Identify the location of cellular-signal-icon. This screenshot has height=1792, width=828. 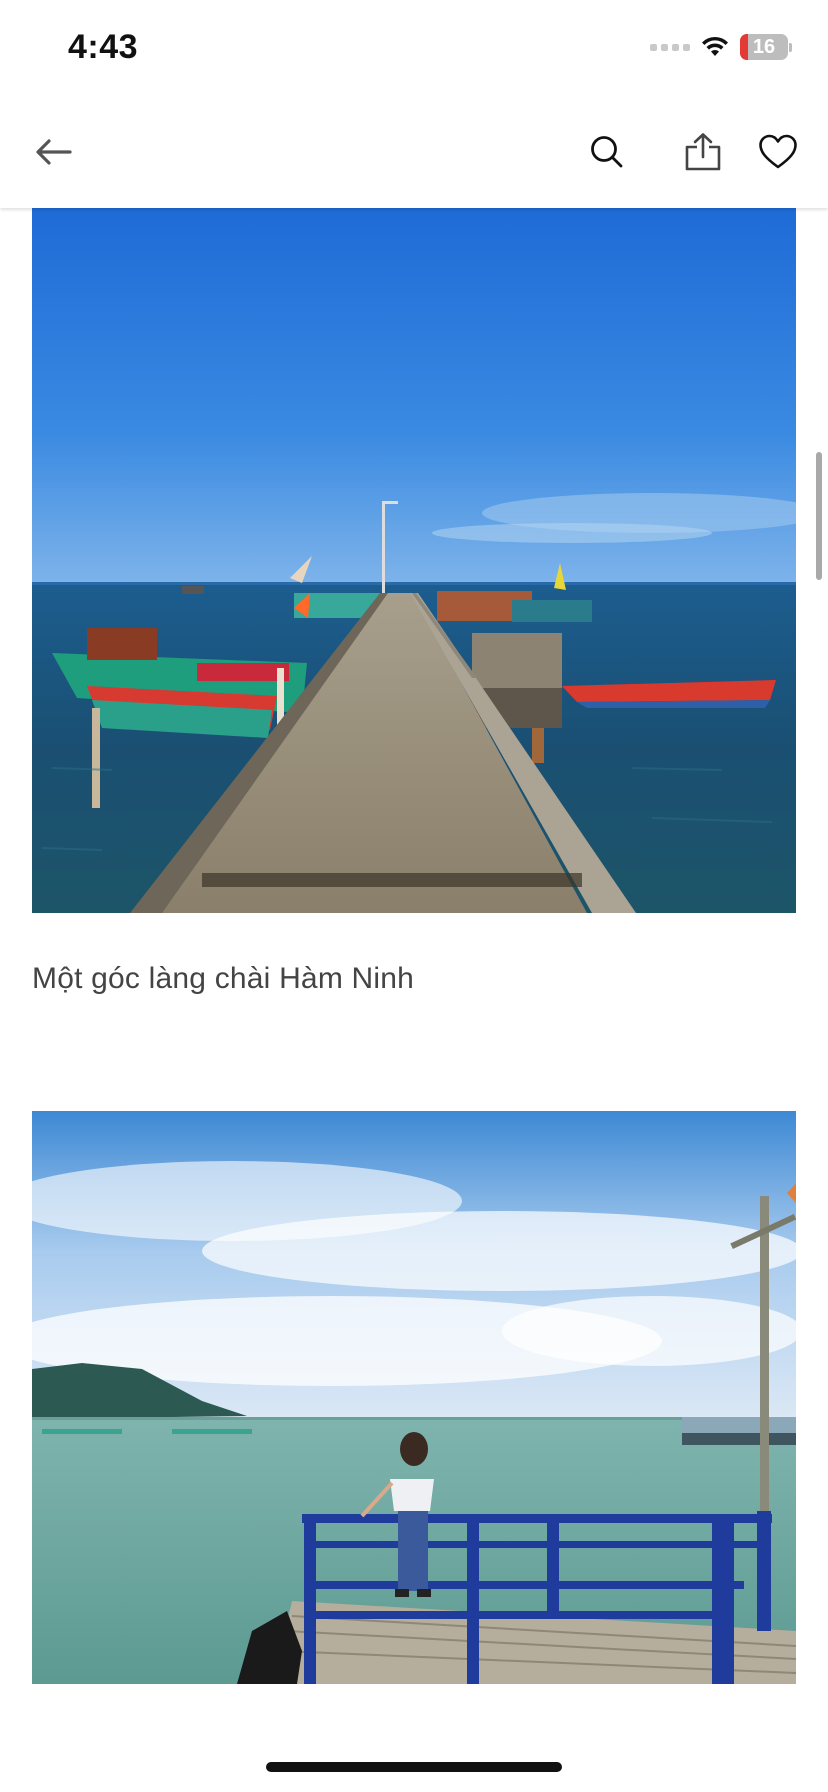
(670, 47).